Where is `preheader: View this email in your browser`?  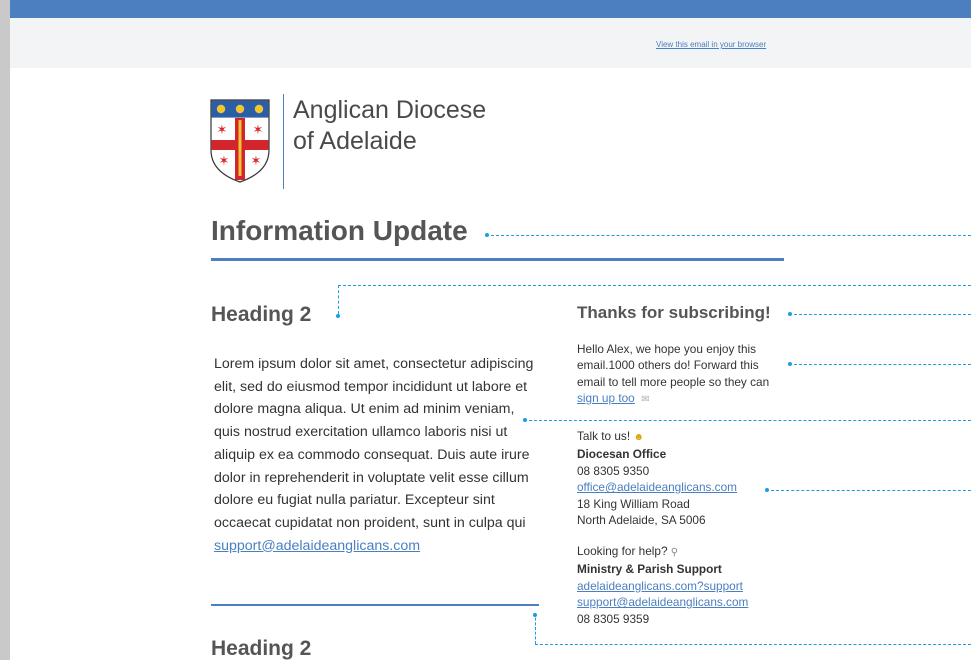
preheader: View this email in your browser is located at coordinates (490, 43).